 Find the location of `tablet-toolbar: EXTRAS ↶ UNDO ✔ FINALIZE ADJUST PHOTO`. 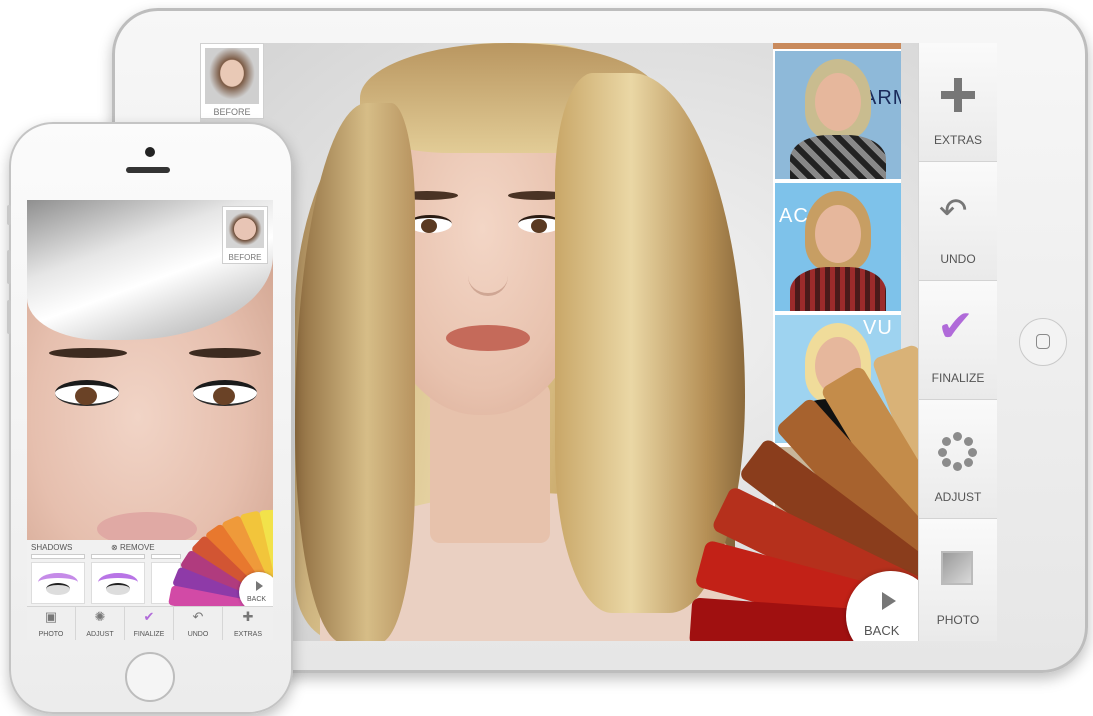

tablet-toolbar: EXTRAS ↶ UNDO ✔ FINALIZE ADJUST PHOTO is located at coordinates (957, 342).